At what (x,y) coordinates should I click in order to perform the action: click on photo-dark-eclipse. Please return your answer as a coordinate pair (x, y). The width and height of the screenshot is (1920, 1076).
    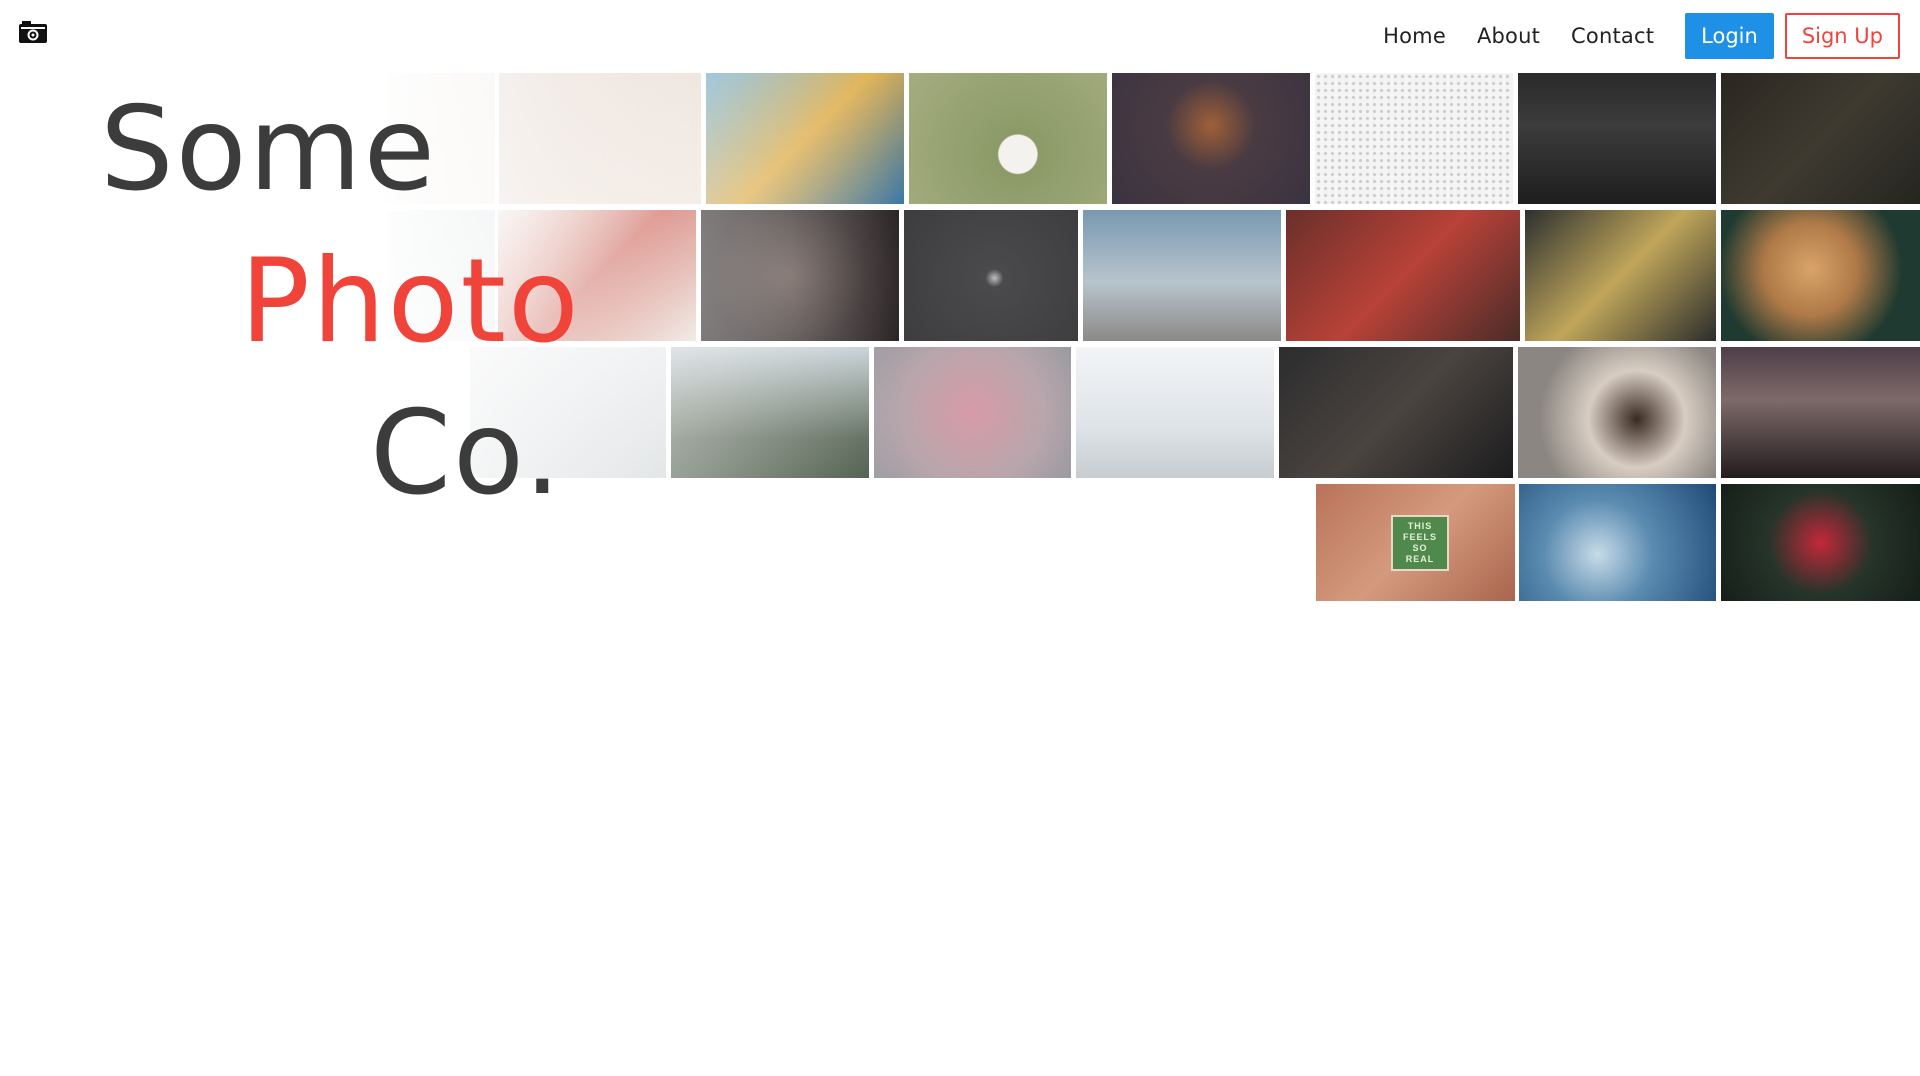
    Looking at the image, I should click on (991, 275).